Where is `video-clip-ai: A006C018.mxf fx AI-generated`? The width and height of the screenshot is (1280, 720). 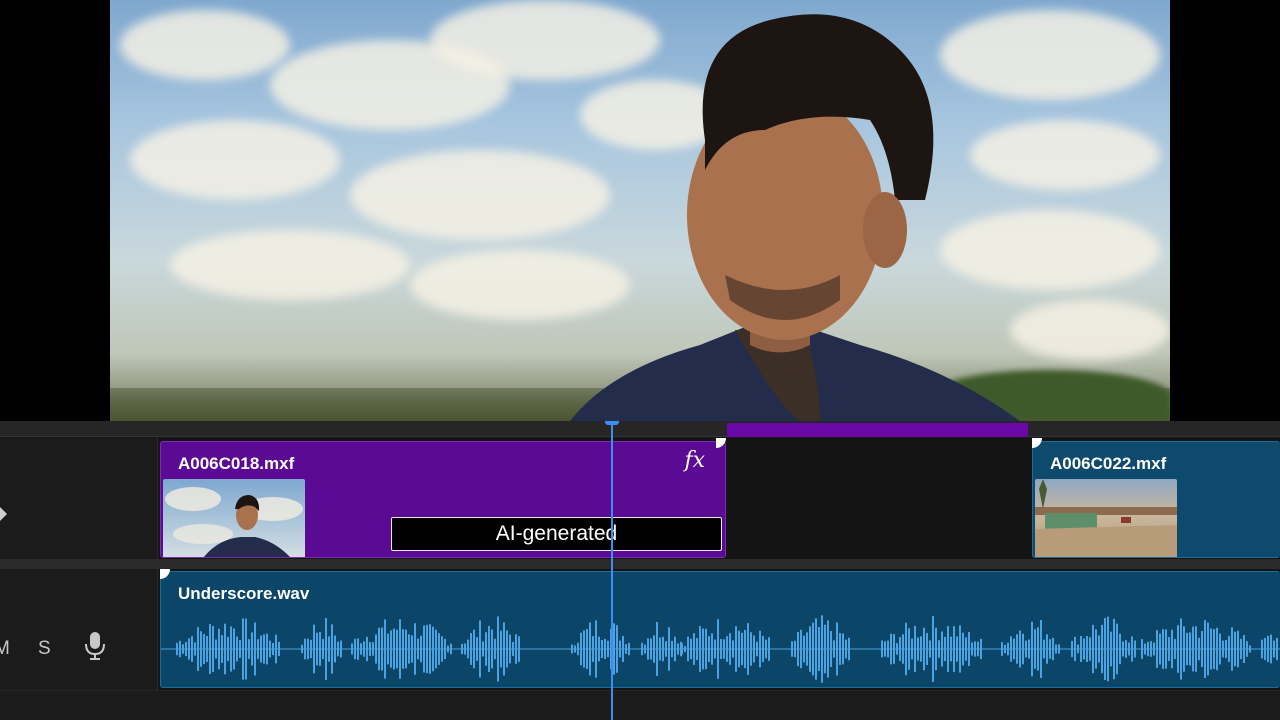
video-clip-ai: A006C018.mxf fx AI-generated is located at coordinates (443, 499).